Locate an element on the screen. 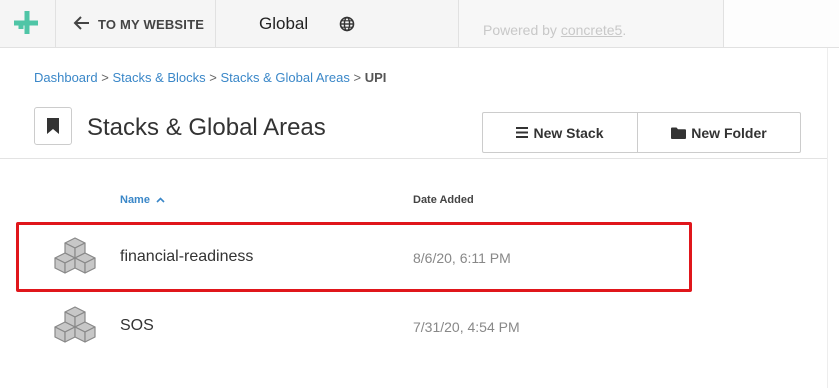 Image resolution: width=839 pixels, height=388 pixels. to-my-website-button: TO MY WEBSITE is located at coordinates (136, 23).